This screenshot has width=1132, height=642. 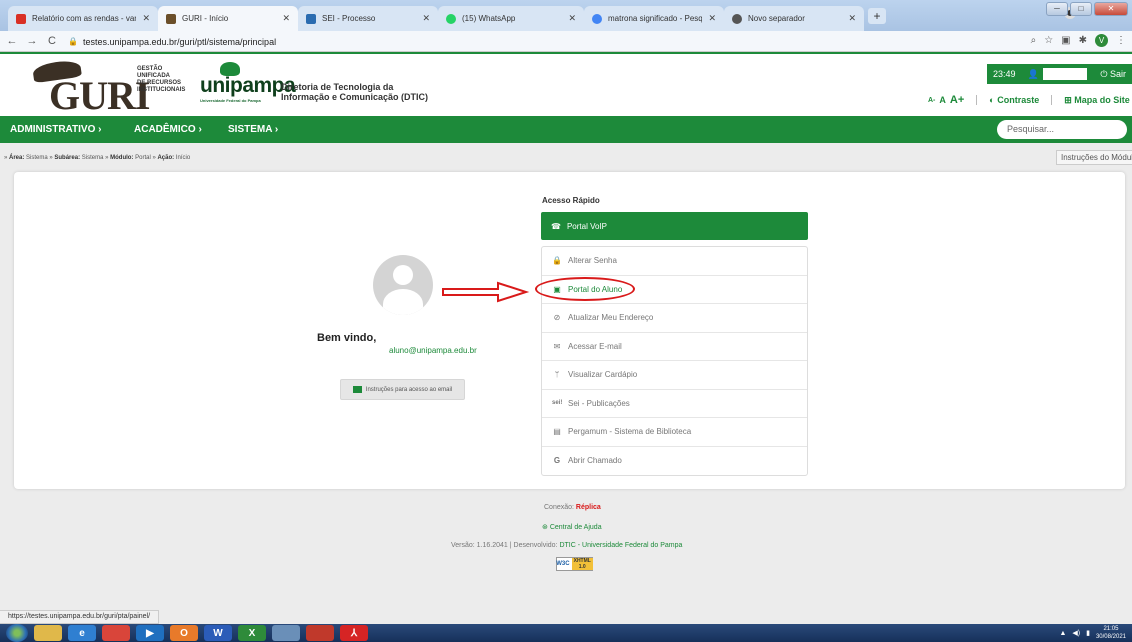 I want to click on new-tab-button: +, so click(x=877, y=16).